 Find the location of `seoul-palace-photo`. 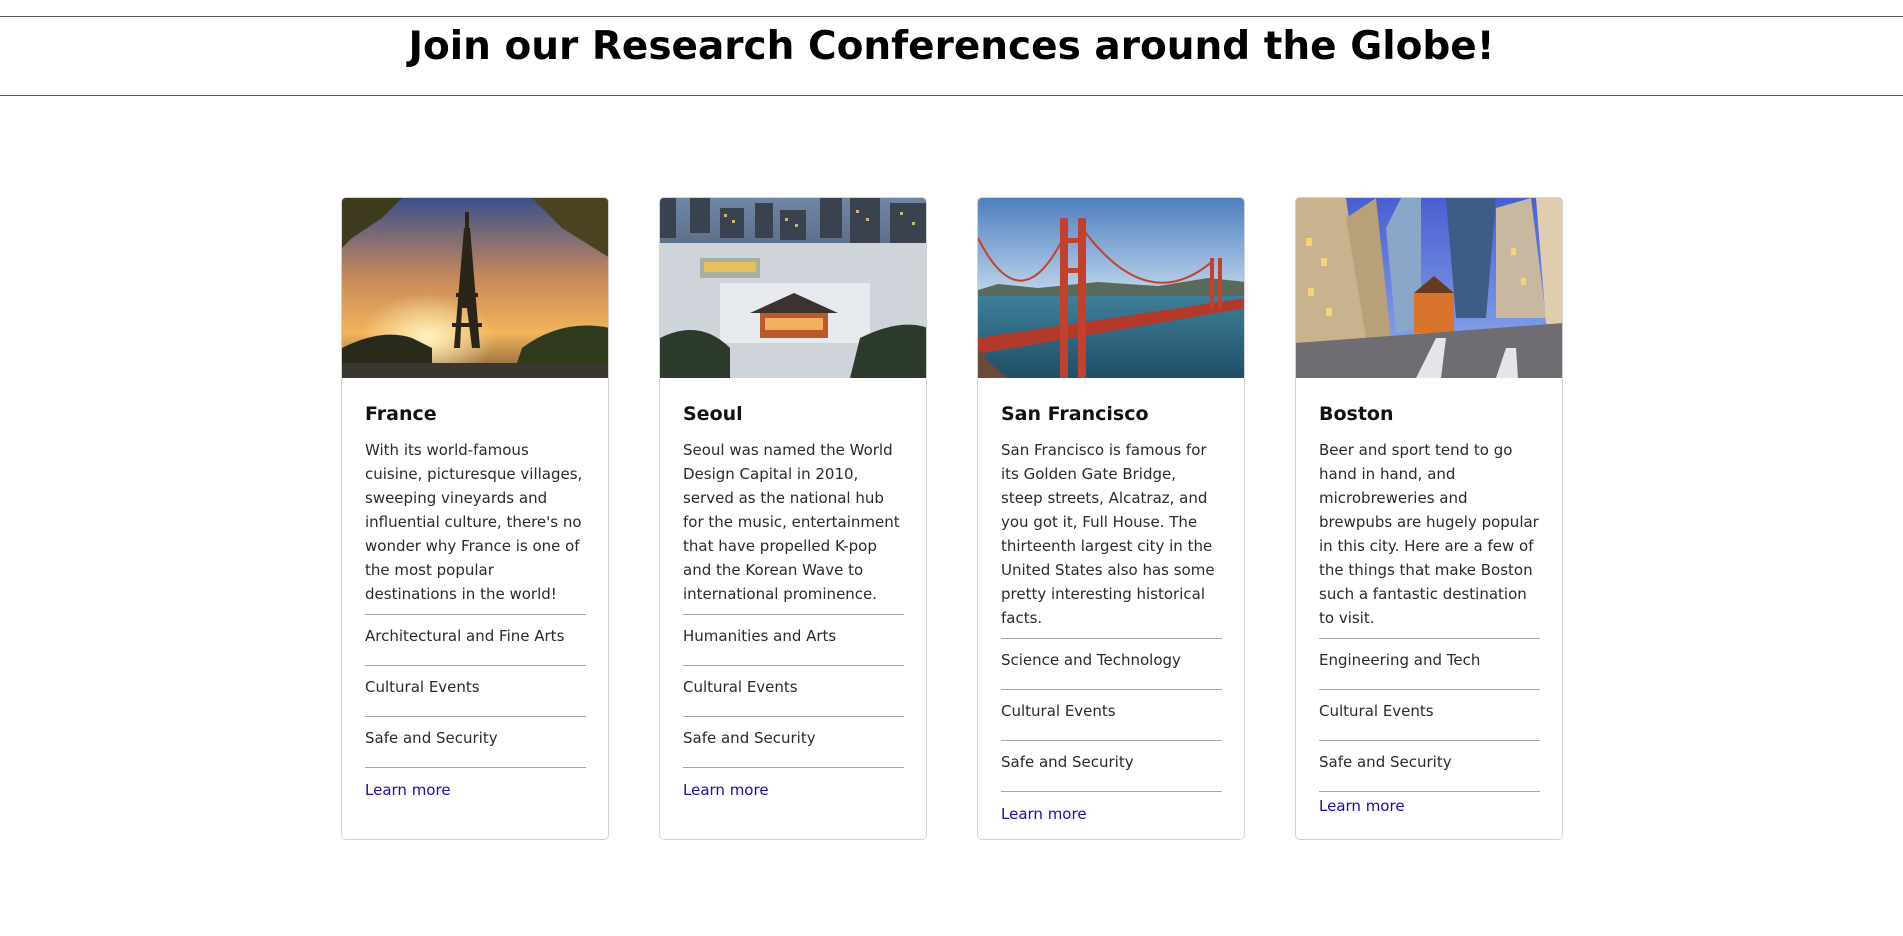

seoul-palace-photo is located at coordinates (793, 288).